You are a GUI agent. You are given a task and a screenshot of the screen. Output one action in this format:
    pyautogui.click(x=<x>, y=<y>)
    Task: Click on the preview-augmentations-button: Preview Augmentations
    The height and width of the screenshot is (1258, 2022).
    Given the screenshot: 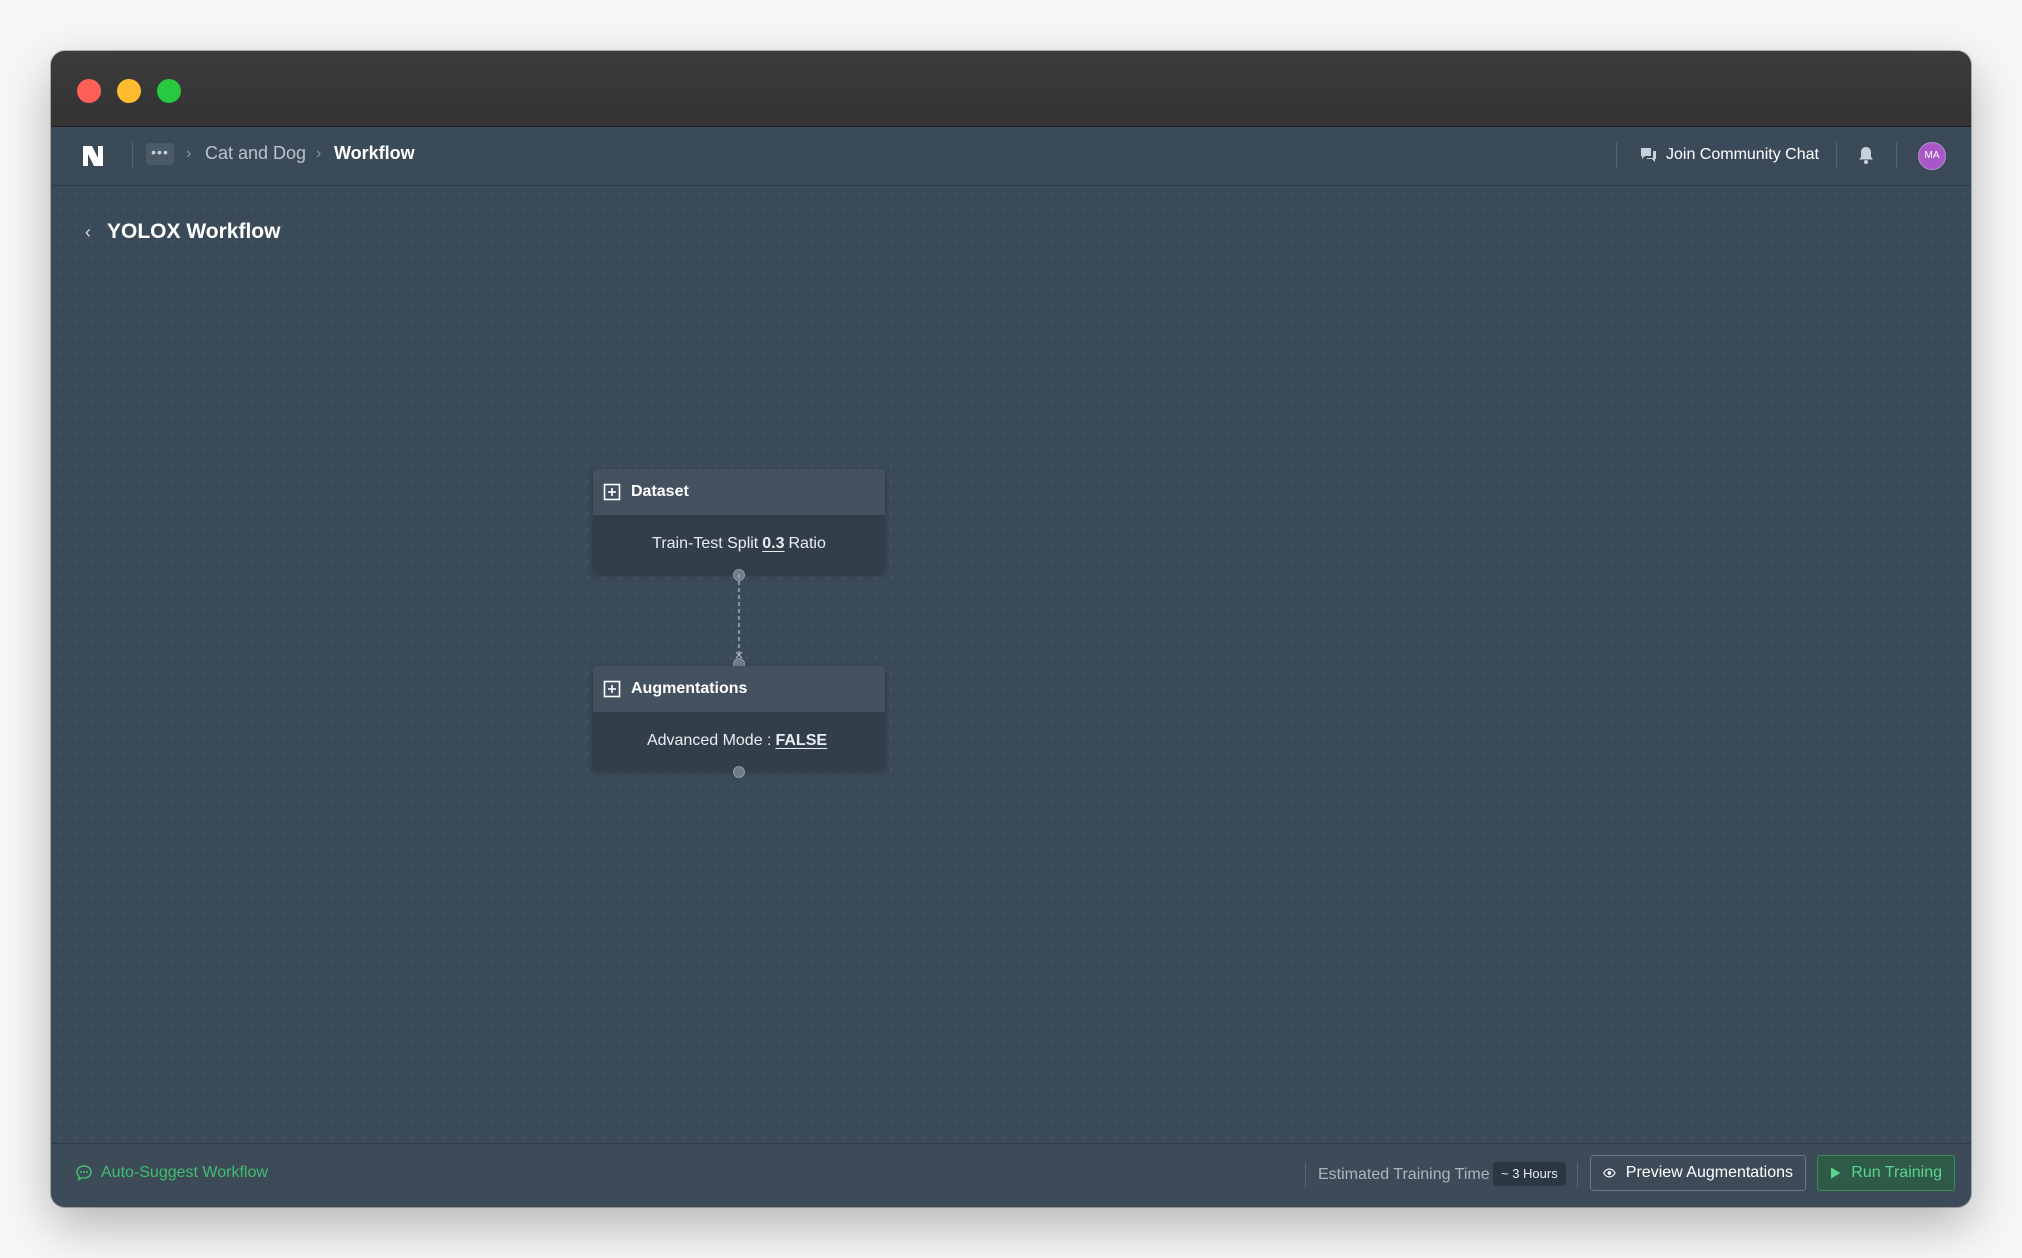 What is the action you would take?
    pyautogui.click(x=1698, y=1173)
    